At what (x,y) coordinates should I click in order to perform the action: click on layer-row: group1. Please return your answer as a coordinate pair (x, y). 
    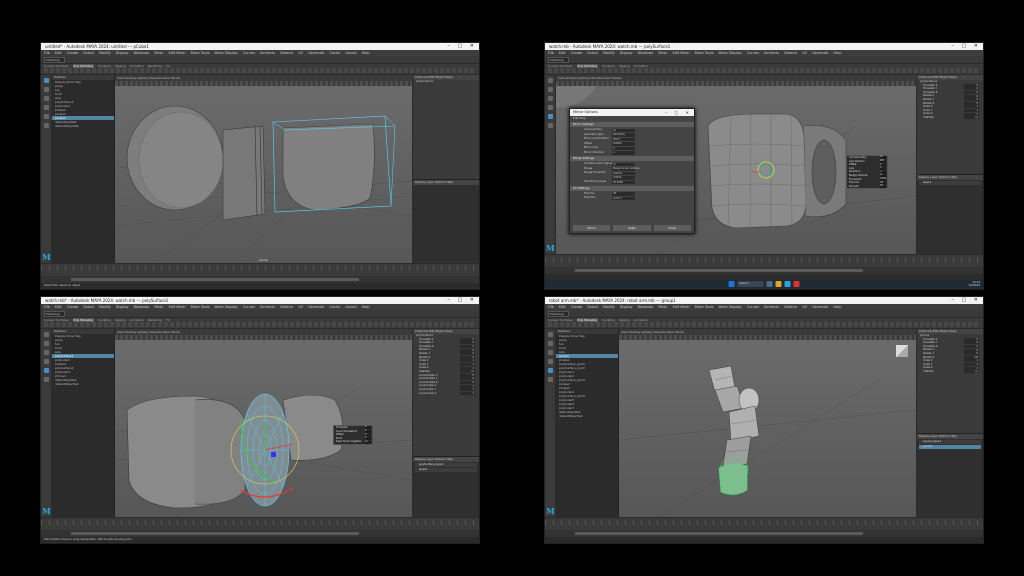
    Looking at the image, I should click on (950, 447).